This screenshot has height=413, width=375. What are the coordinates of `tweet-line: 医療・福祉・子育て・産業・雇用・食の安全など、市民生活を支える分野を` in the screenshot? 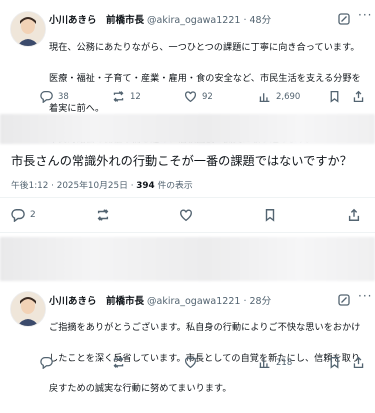 It's located at (205, 78).